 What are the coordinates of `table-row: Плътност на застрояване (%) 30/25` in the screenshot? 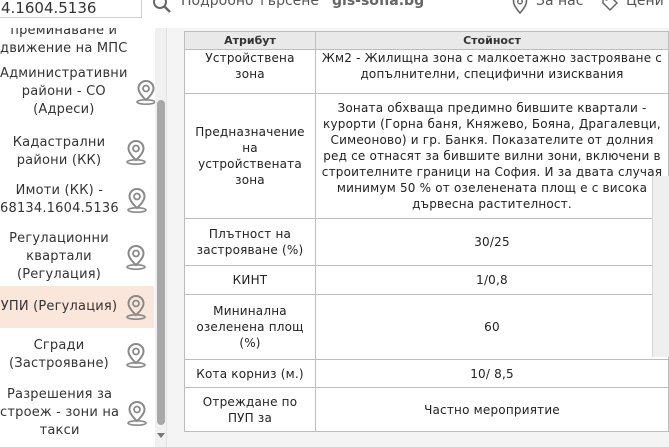 It's located at (426, 242).